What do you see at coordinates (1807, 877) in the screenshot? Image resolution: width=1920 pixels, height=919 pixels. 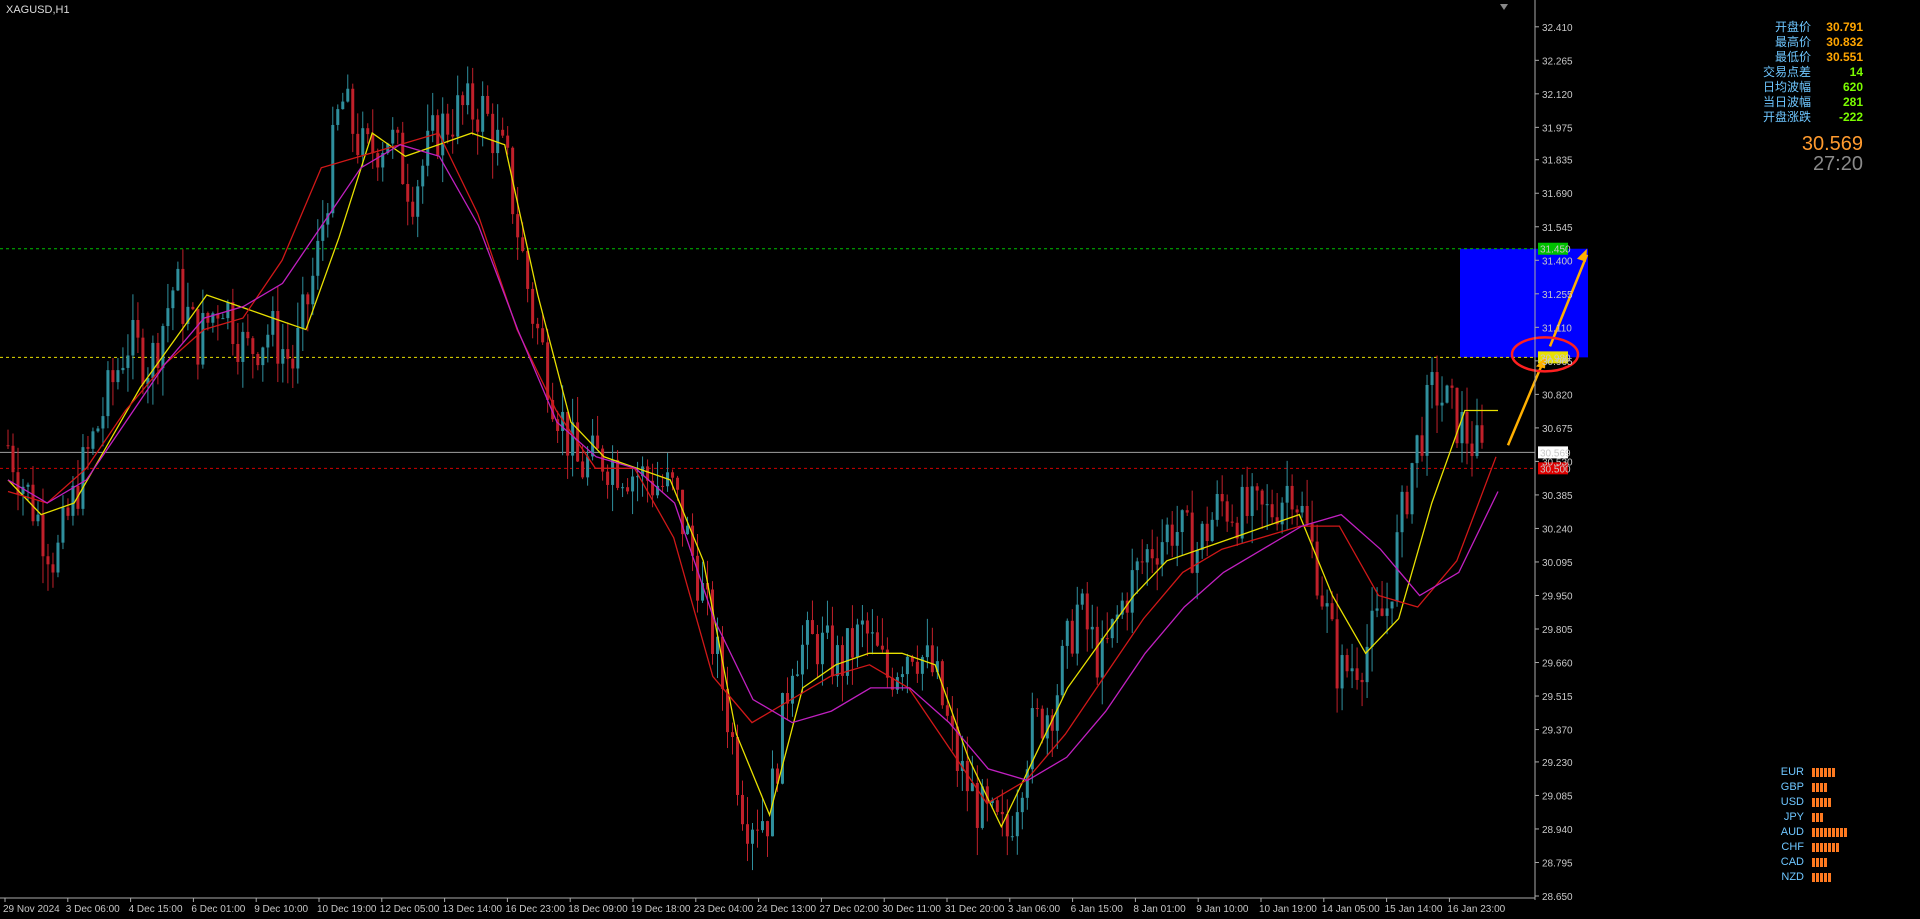 I see `currency-row: NZD` at bounding box center [1807, 877].